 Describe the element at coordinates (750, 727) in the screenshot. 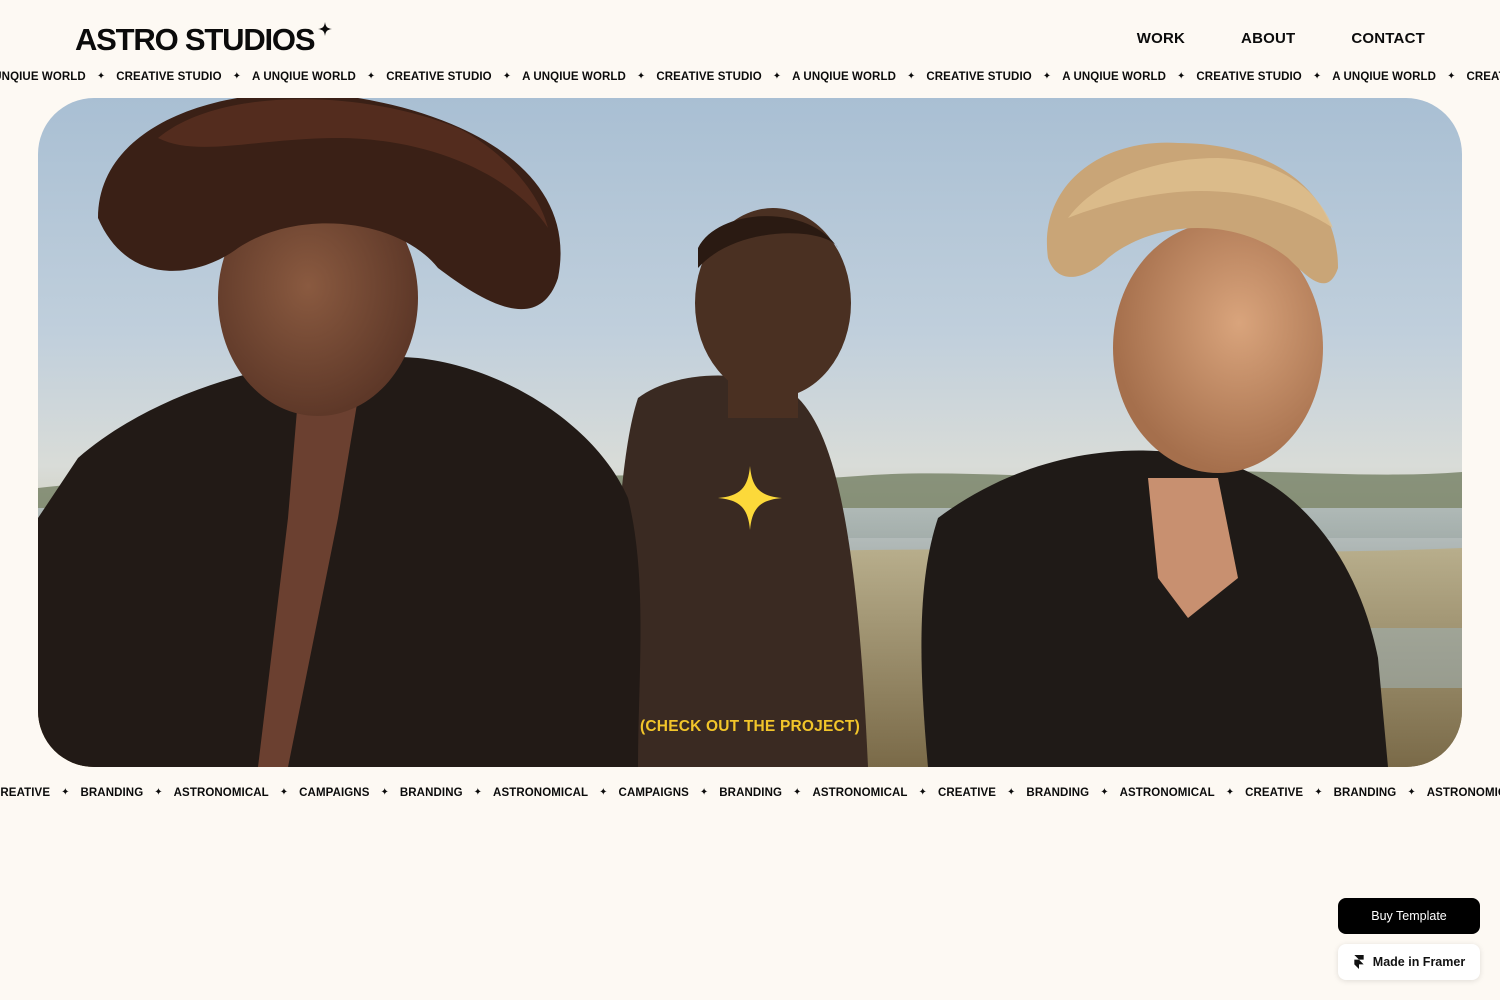

I see `check-out-project-link: (CHECK OUT THE PROJECT)` at that location.